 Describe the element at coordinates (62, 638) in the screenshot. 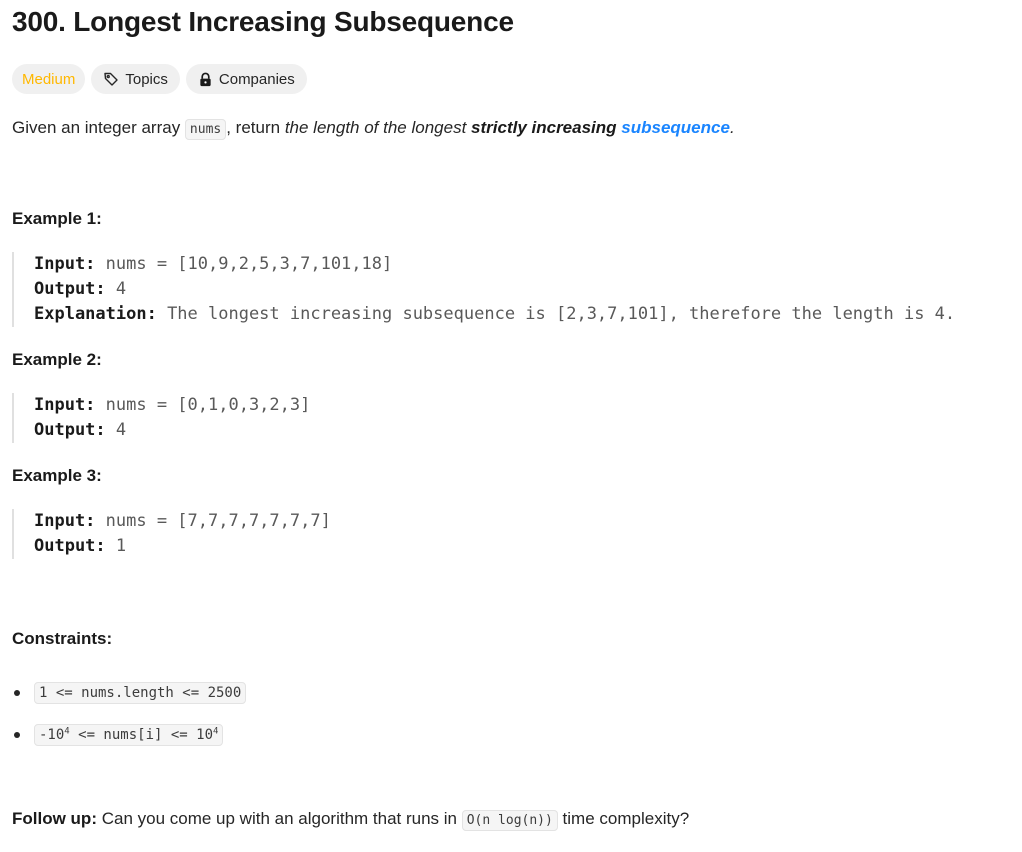

I see `constraints-heading: Constraints:` at that location.